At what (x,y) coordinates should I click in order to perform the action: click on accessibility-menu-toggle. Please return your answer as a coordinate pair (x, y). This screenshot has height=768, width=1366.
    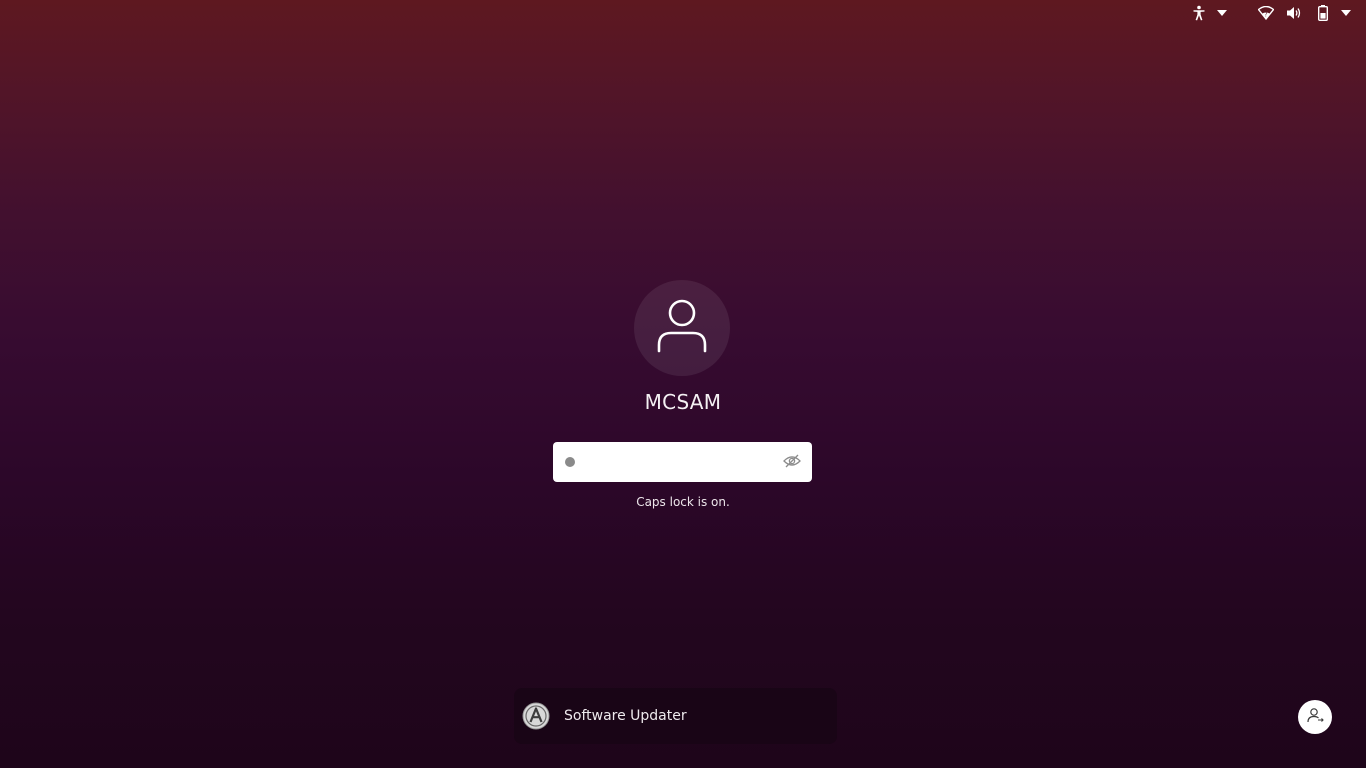
    Looking at the image, I should click on (1222, 13).